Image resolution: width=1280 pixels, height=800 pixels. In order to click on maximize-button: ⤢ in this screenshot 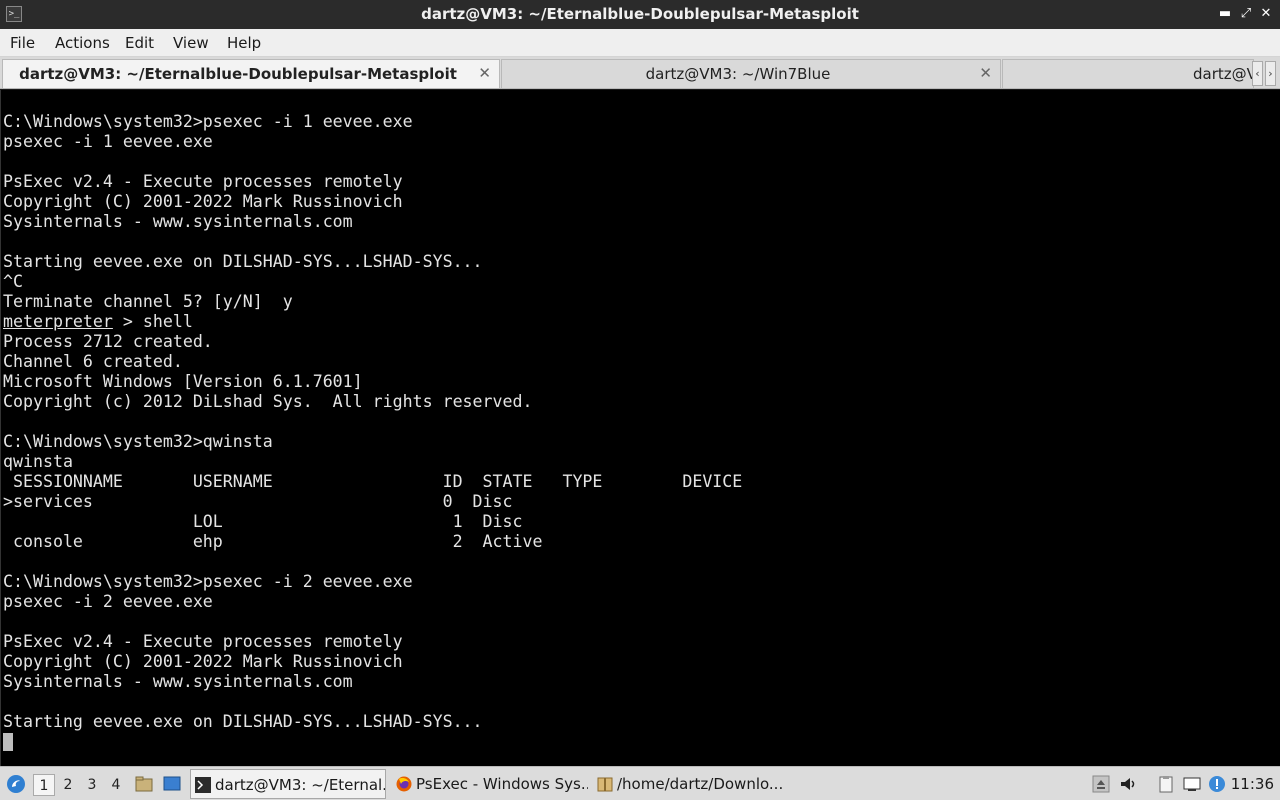, I will do `click(1246, 14)`.